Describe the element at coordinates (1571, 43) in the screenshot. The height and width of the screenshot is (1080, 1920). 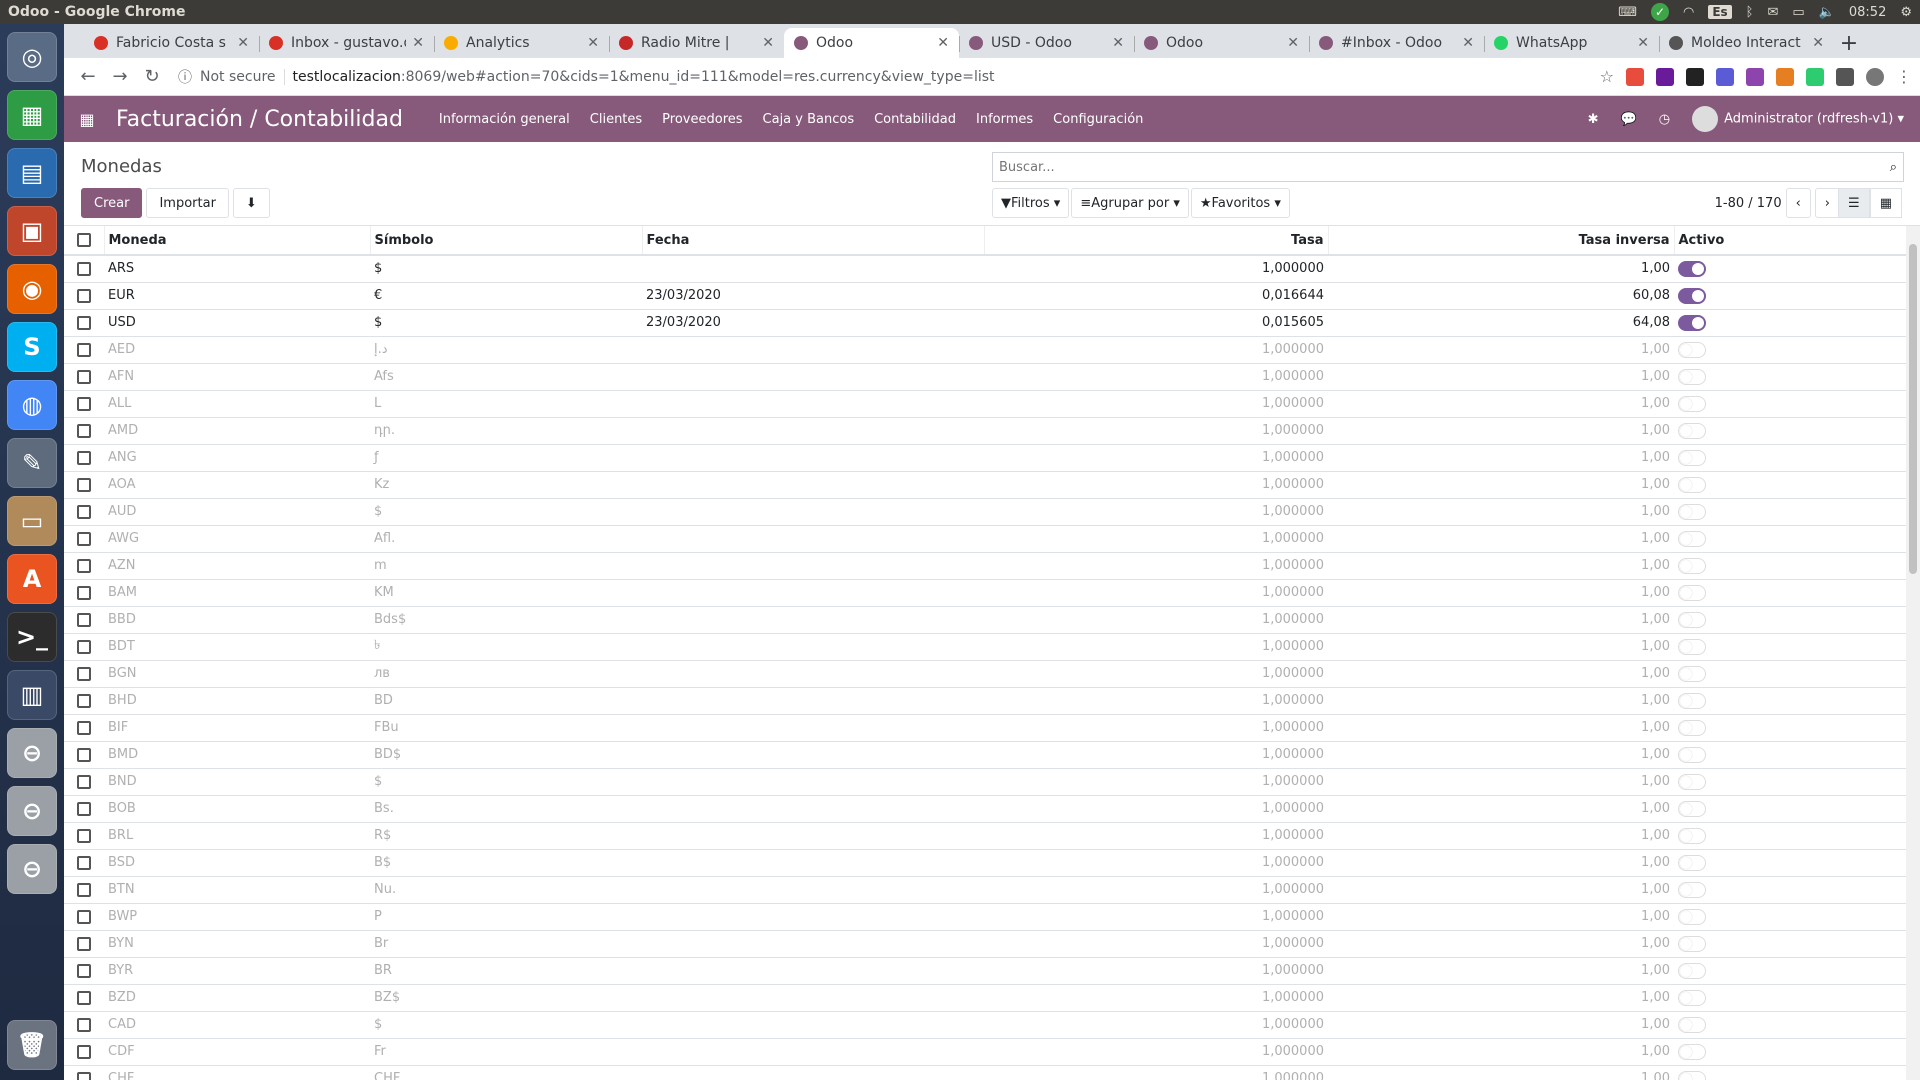
I see `browser-tab: WhatsApp ✕` at that location.